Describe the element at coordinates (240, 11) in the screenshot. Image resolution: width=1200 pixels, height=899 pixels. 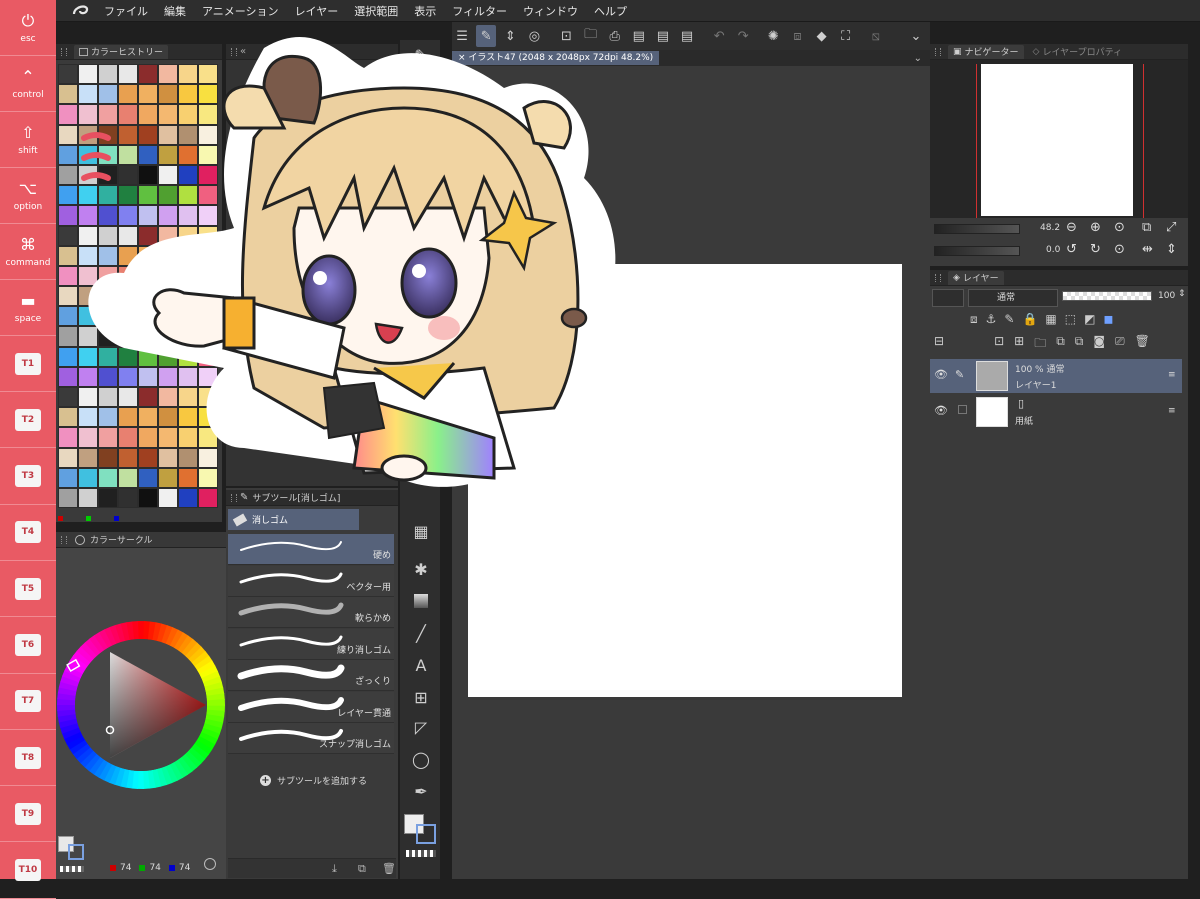
I see `menu-item: アニメーション` at that location.